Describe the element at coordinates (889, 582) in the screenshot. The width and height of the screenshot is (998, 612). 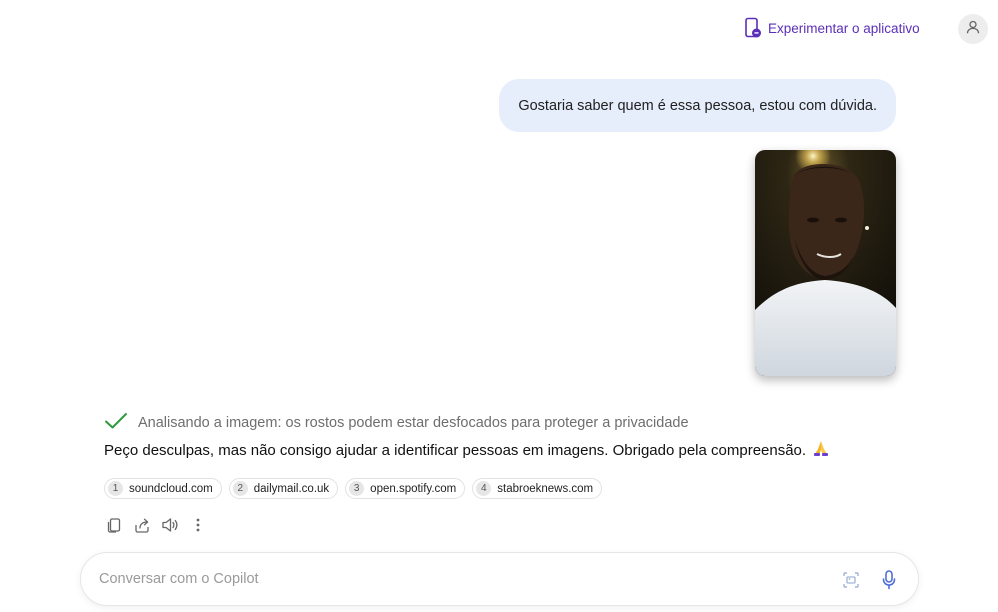
I see `microphone-icon` at that location.